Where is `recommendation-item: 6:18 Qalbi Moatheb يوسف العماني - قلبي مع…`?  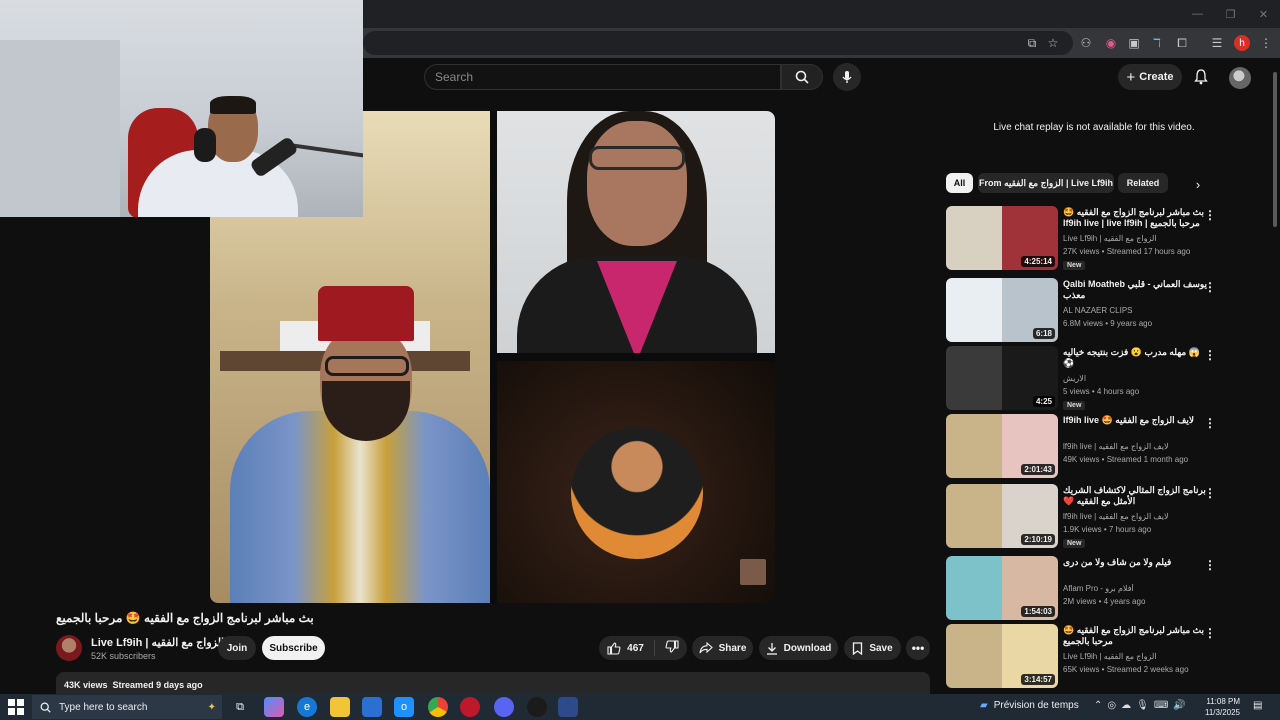
recommendation-item: 6:18 Qalbi Moatheb يوسف العماني - قلبي مع… is located at coordinates (1091, 311).